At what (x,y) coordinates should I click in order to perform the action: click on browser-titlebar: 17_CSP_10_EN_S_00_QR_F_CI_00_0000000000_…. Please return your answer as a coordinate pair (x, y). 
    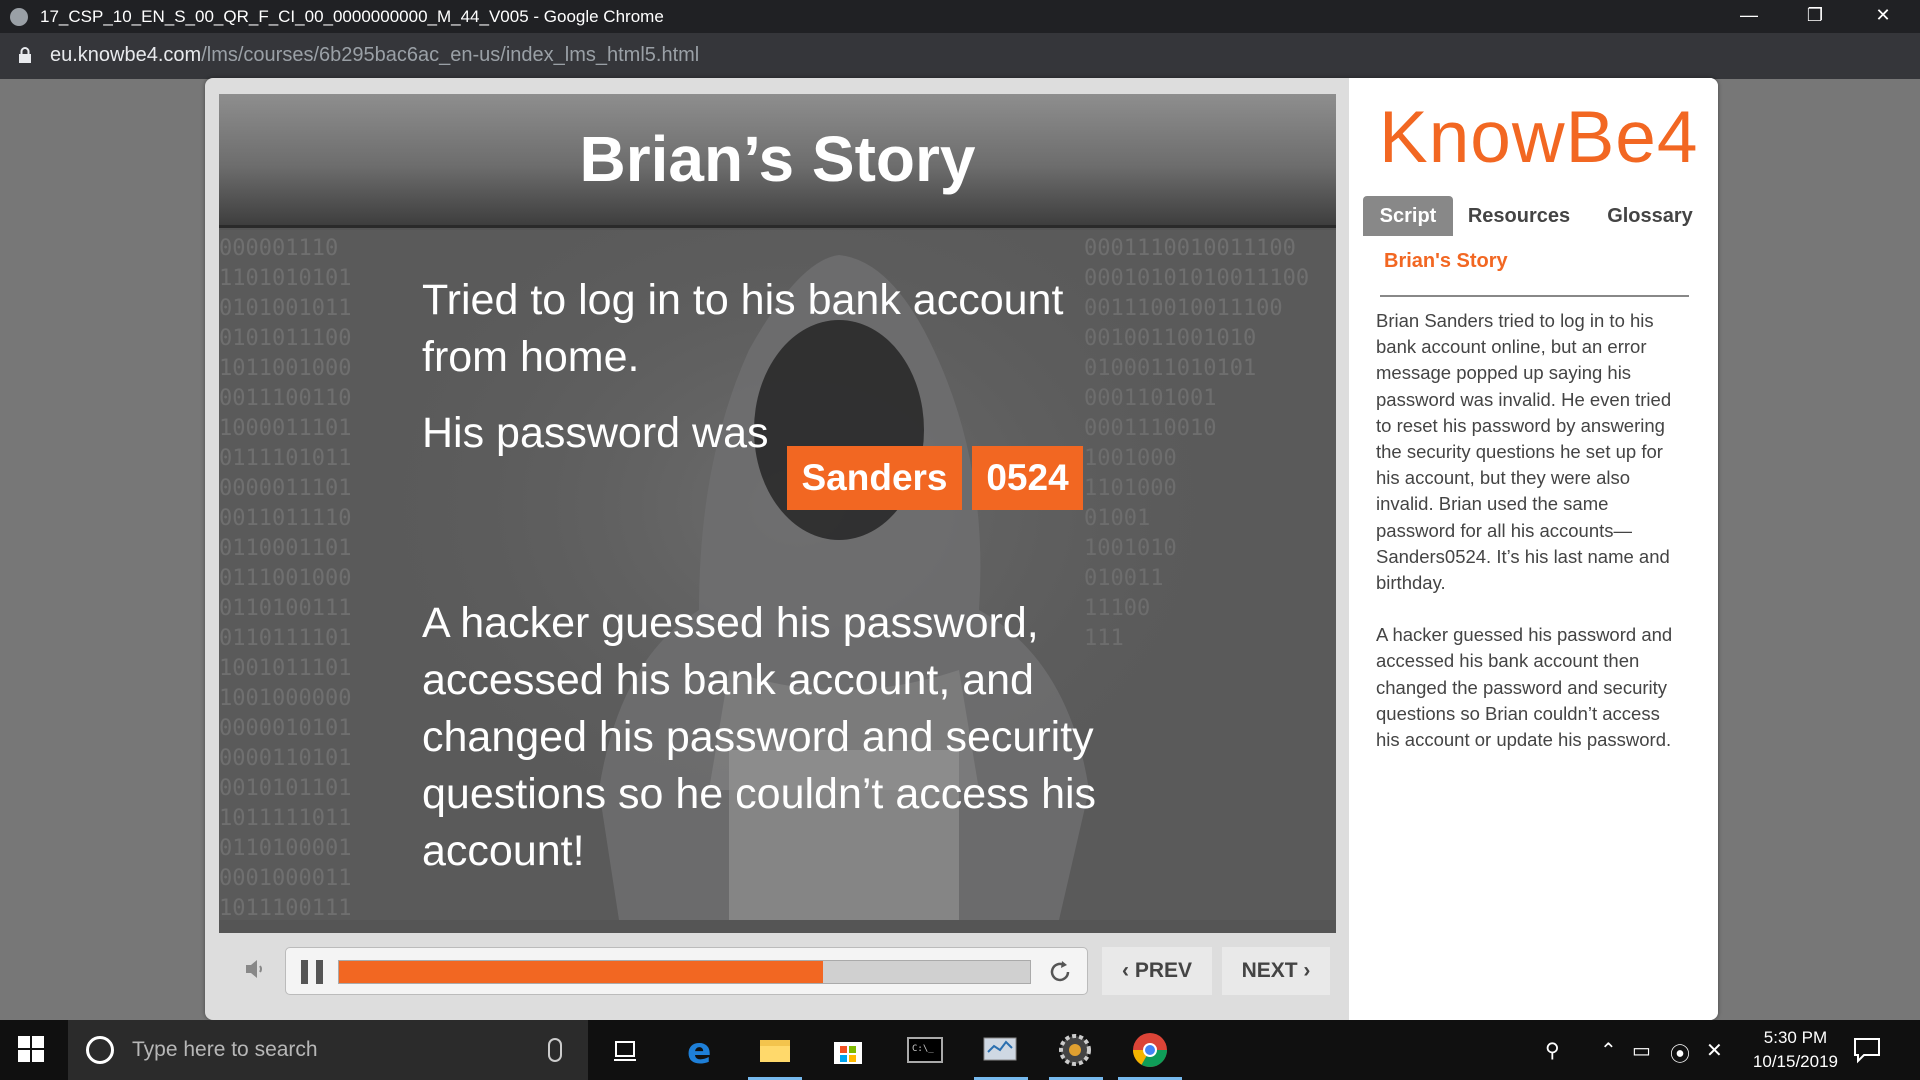
    Looking at the image, I should click on (960, 16).